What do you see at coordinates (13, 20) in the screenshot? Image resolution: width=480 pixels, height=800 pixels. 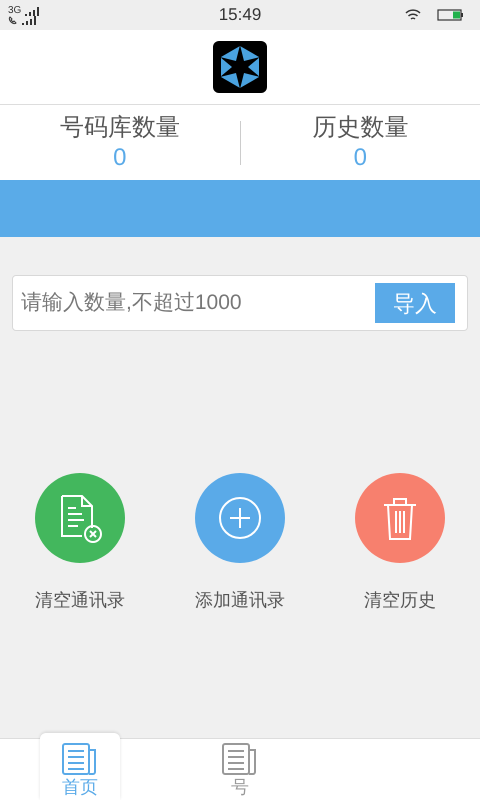 I see `phone-icon` at bounding box center [13, 20].